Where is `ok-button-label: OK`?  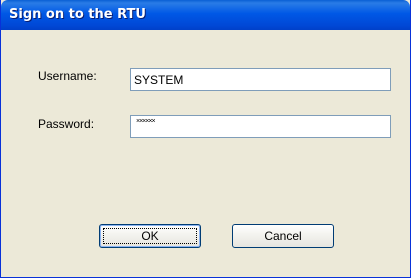
ok-button-label: OK is located at coordinates (150, 236).